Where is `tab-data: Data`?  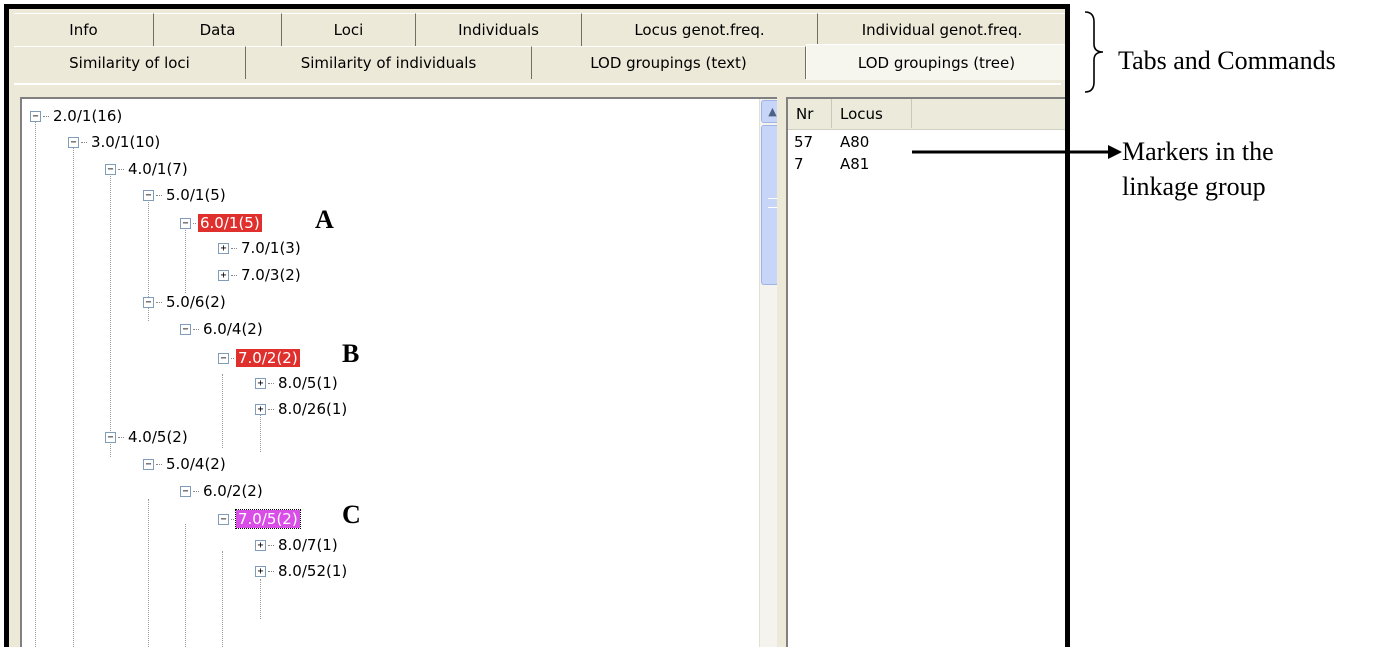 tab-data: Data is located at coordinates (218, 29).